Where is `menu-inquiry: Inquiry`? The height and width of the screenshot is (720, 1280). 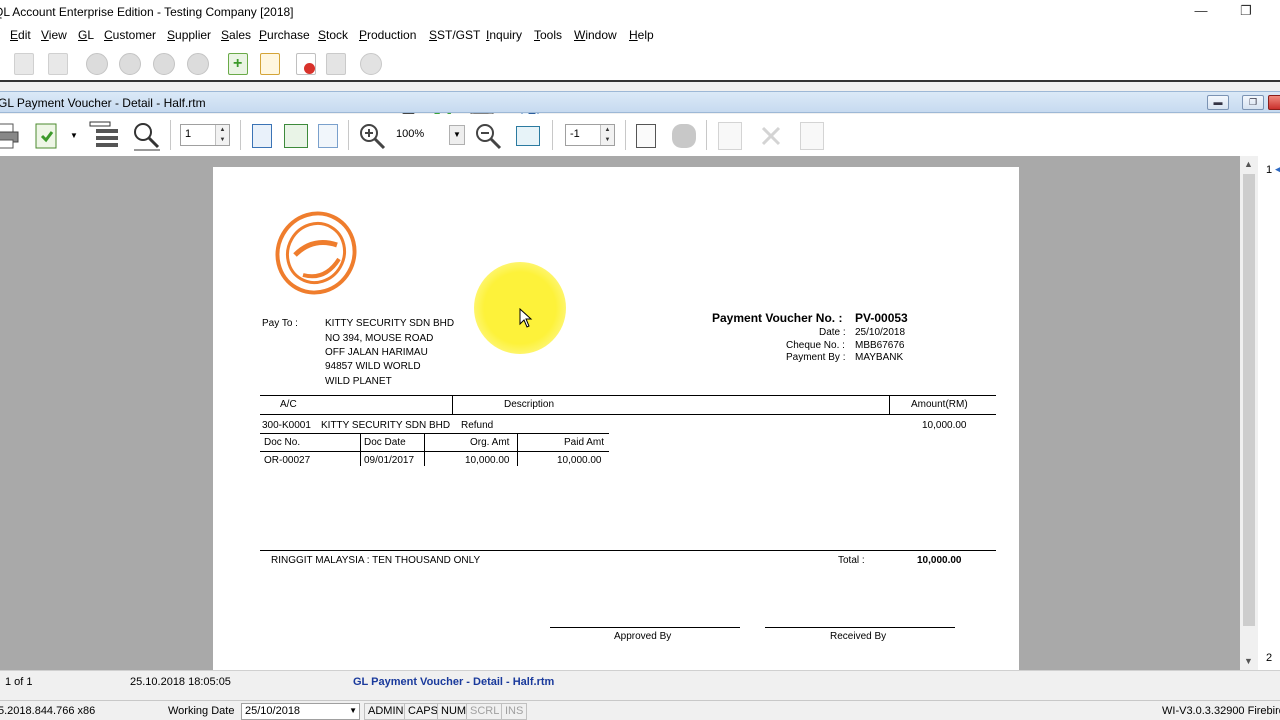
menu-inquiry: Inquiry is located at coordinates (504, 35).